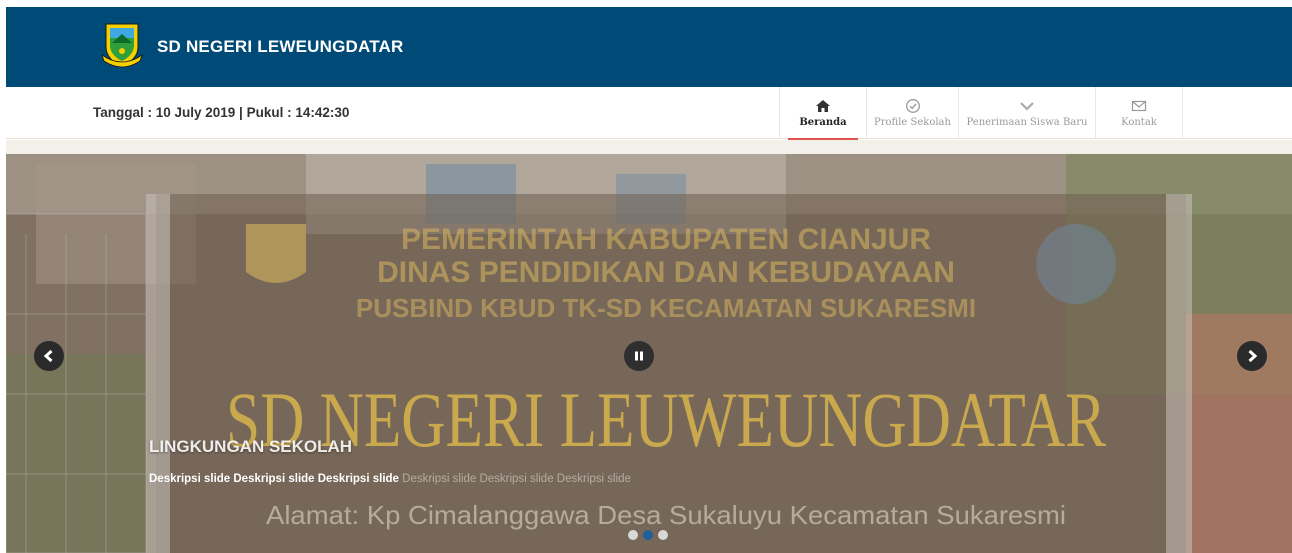 This screenshot has height=553, width=1292. What do you see at coordinates (822, 113) in the screenshot?
I see `nav-item-beranda: Beranda` at bounding box center [822, 113].